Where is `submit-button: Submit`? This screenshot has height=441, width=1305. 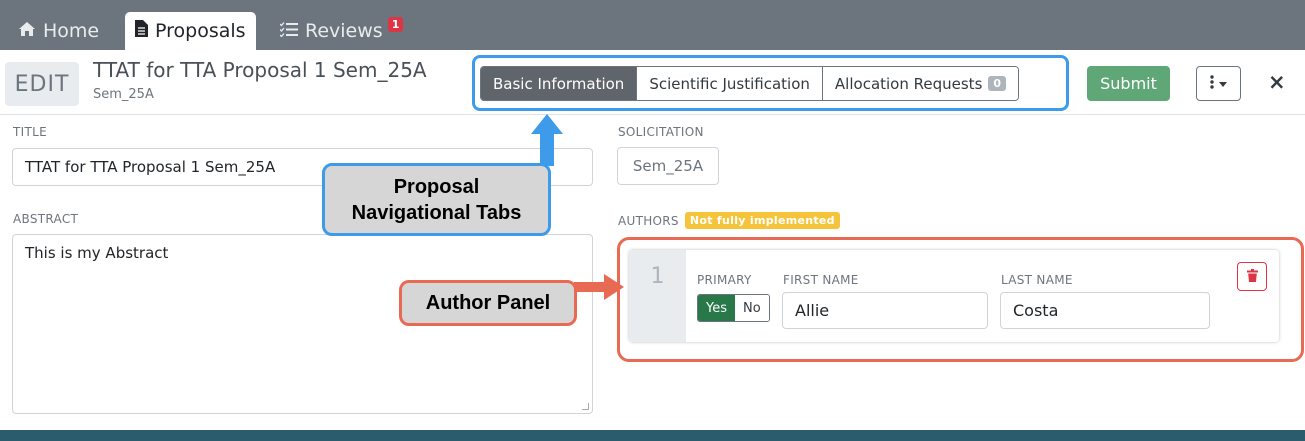
submit-button: Submit is located at coordinates (1128, 83).